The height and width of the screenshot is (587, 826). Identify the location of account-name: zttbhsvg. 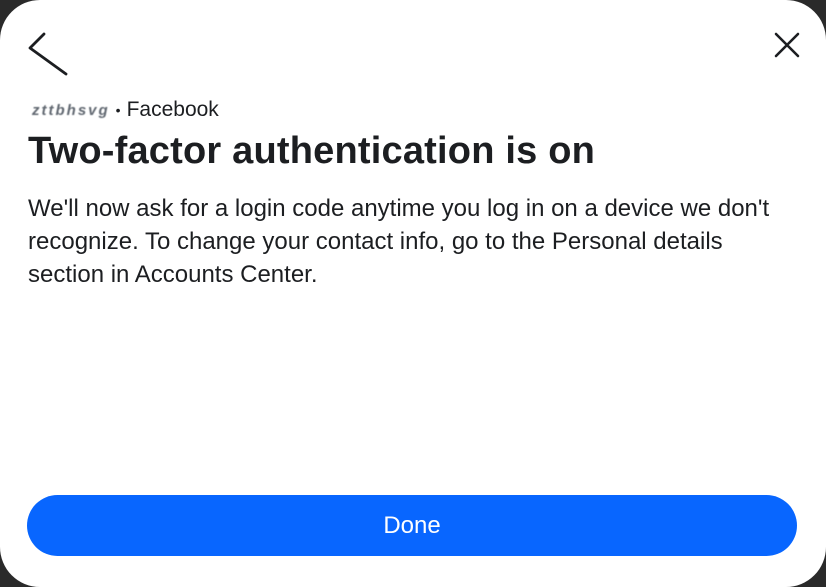
(71, 110).